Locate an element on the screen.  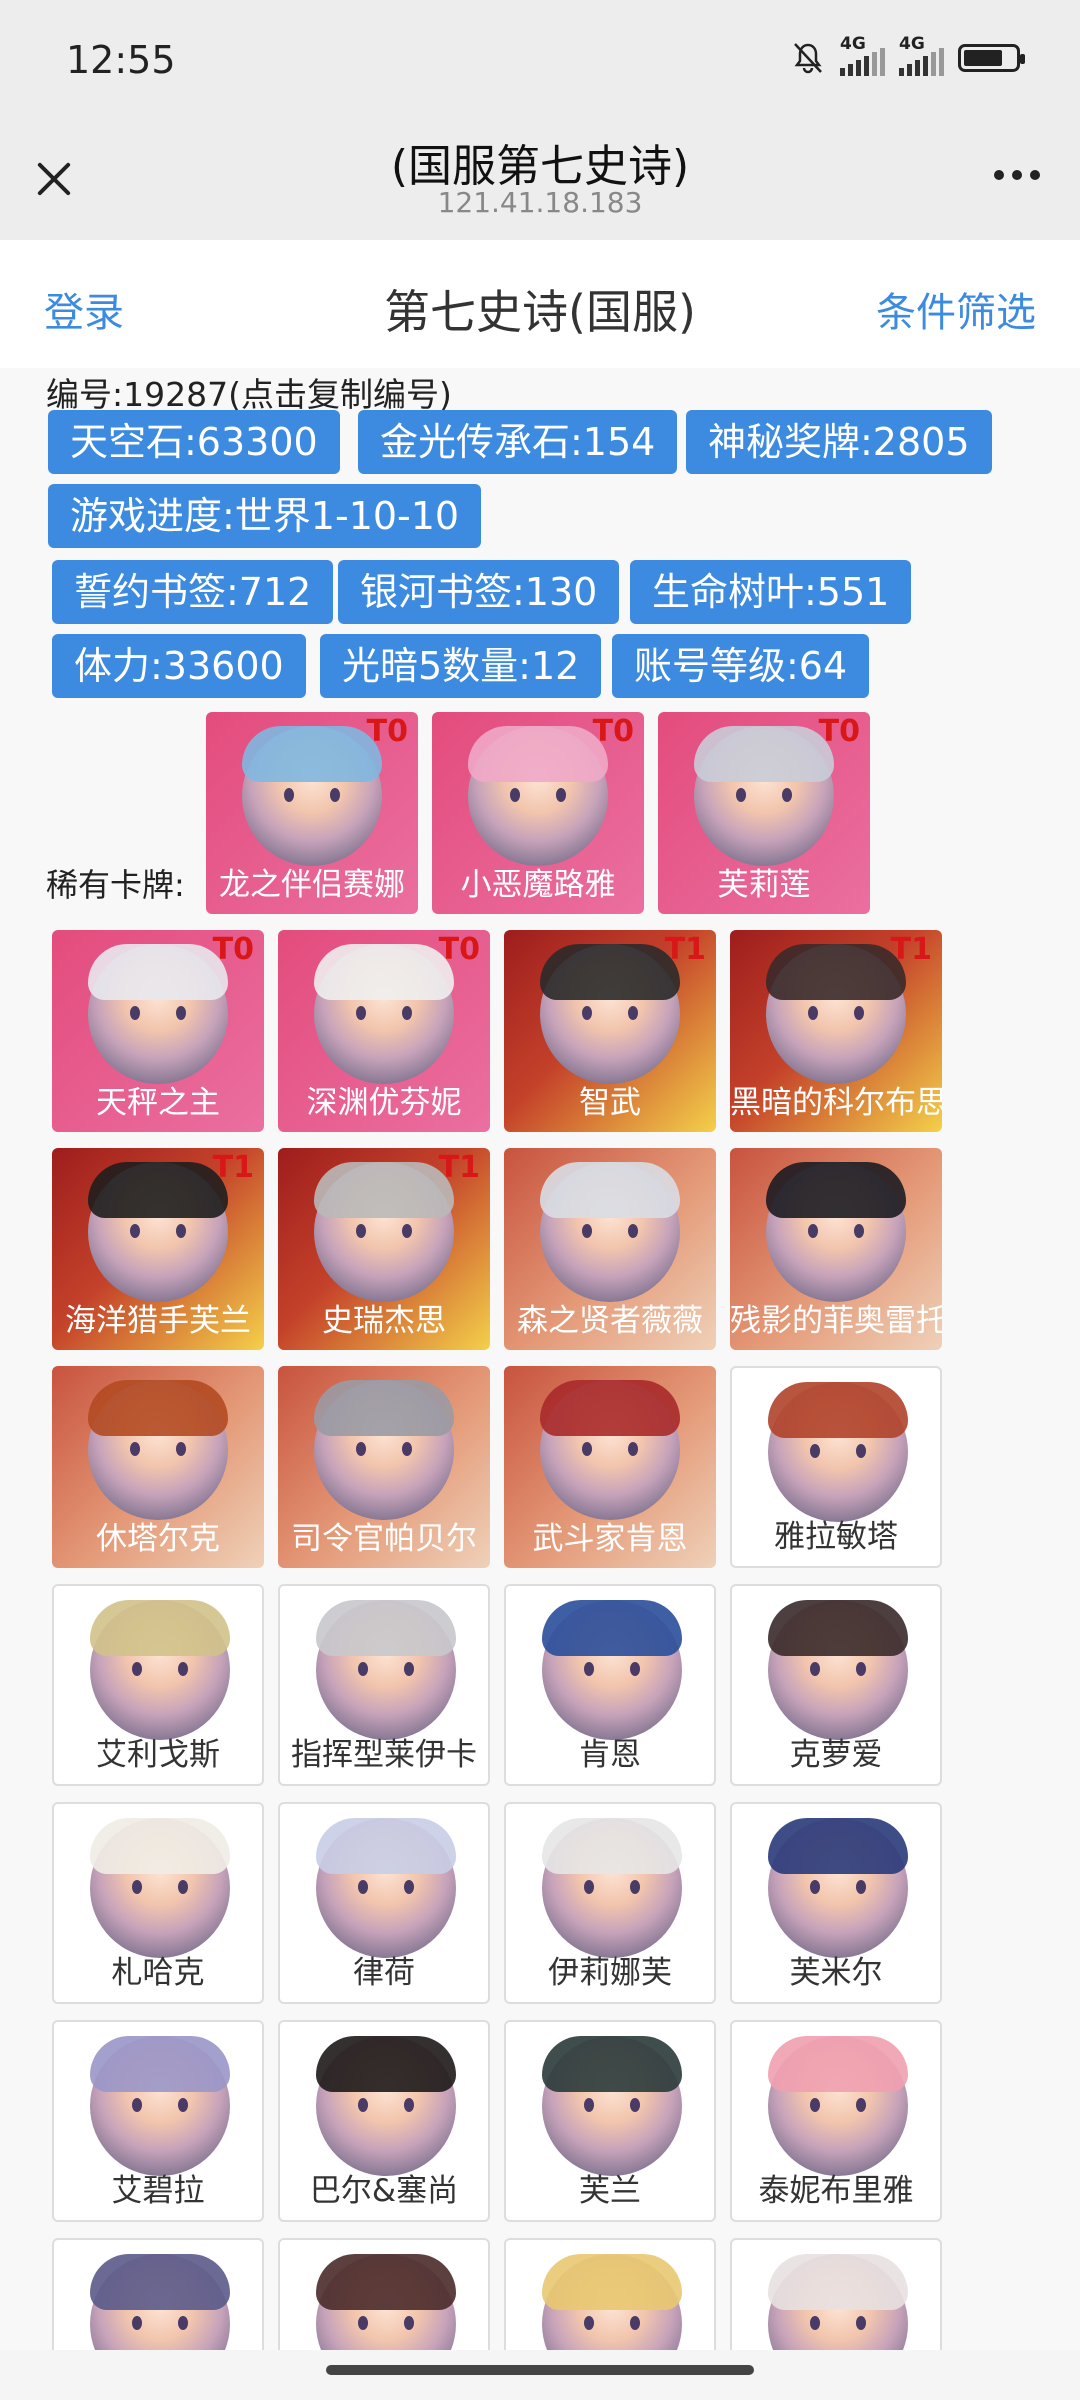
filter-link: 条件筛选 is located at coordinates (956, 309).